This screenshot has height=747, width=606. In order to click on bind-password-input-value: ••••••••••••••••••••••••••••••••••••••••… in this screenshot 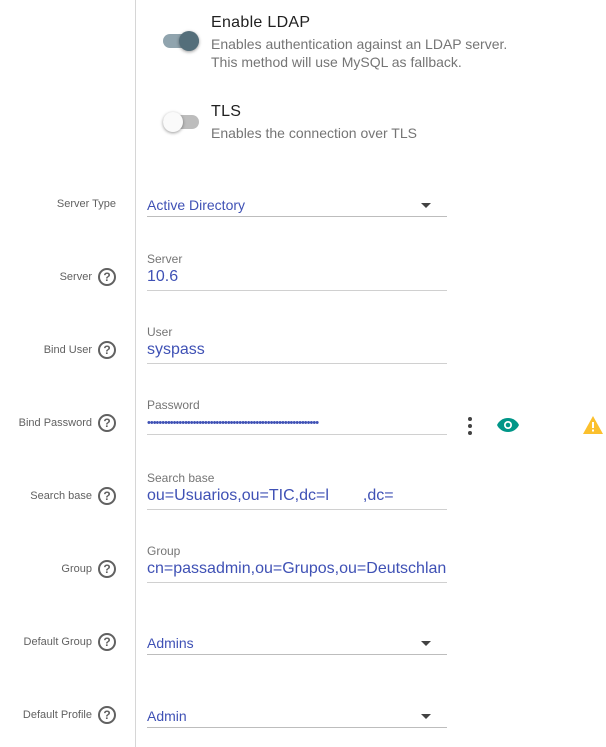, I will do `click(233, 423)`.